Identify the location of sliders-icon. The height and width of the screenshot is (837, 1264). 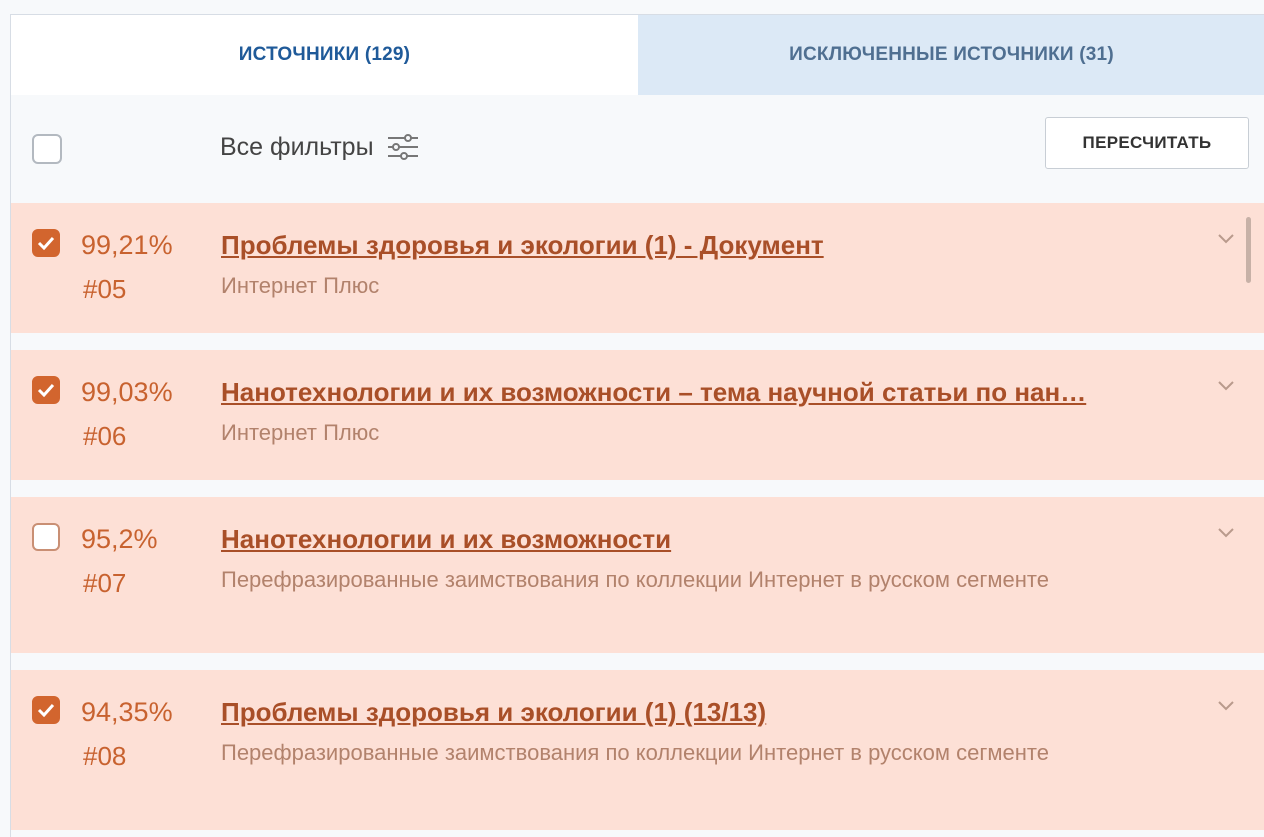
(403, 147).